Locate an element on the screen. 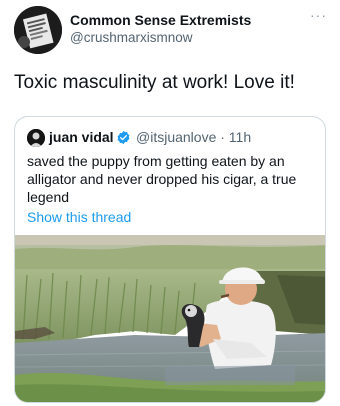  quoted-author-avatar is located at coordinates (36, 138).